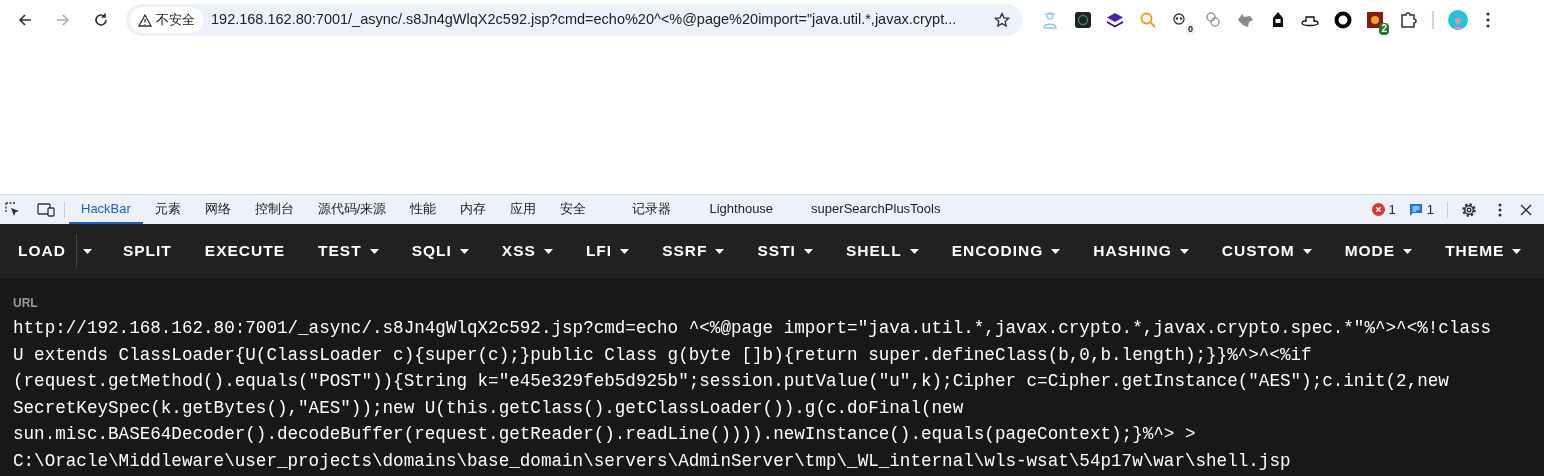 The width and height of the screenshot is (1544, 476). Describe the element at coordinates (652, 209) in the screenshot. I see `devtools-tab: 记录器` at that location.